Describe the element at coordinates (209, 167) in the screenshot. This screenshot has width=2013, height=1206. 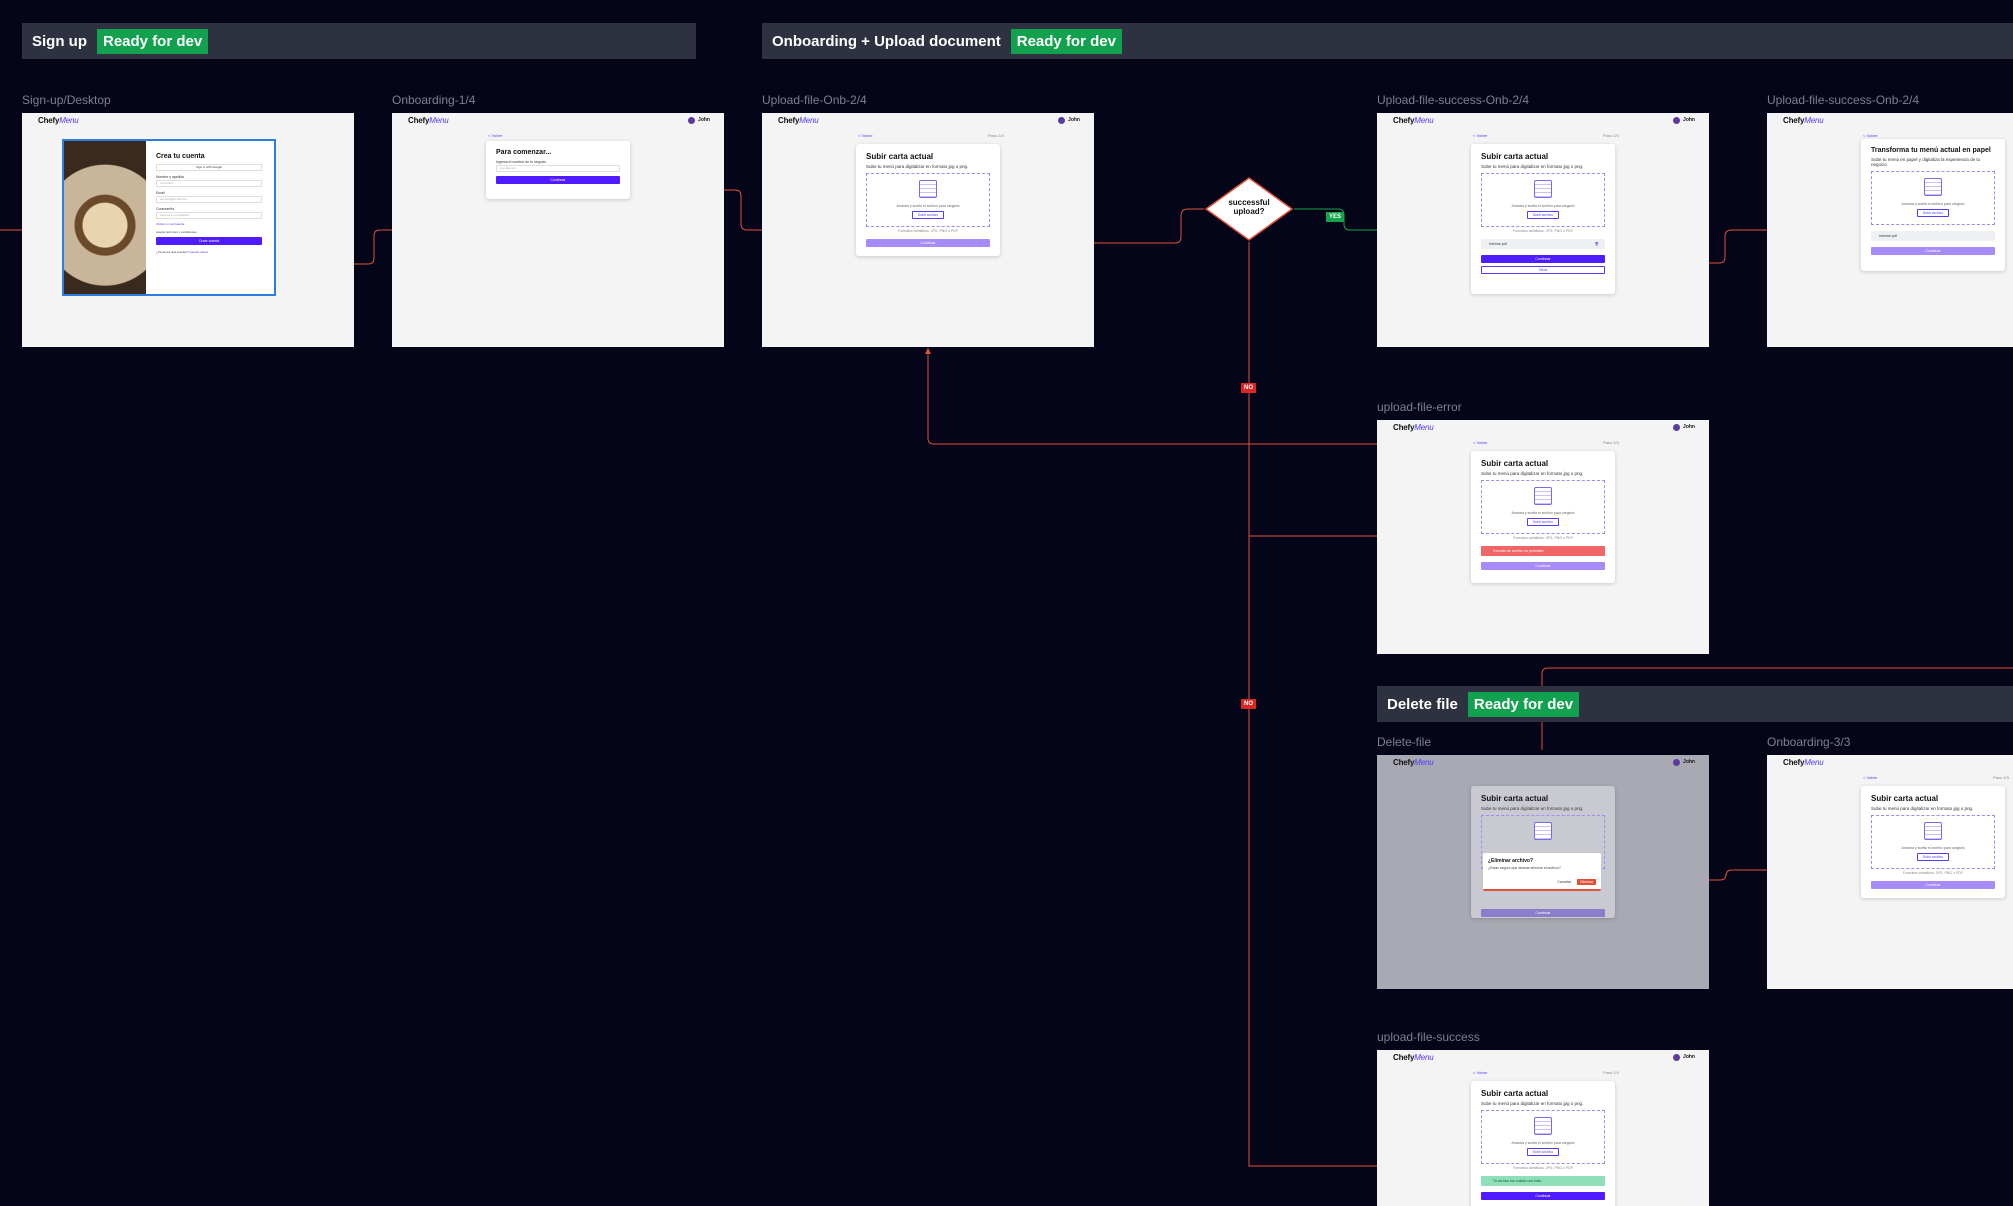
I see `google-signin-button: Sign in with Google` at that location.